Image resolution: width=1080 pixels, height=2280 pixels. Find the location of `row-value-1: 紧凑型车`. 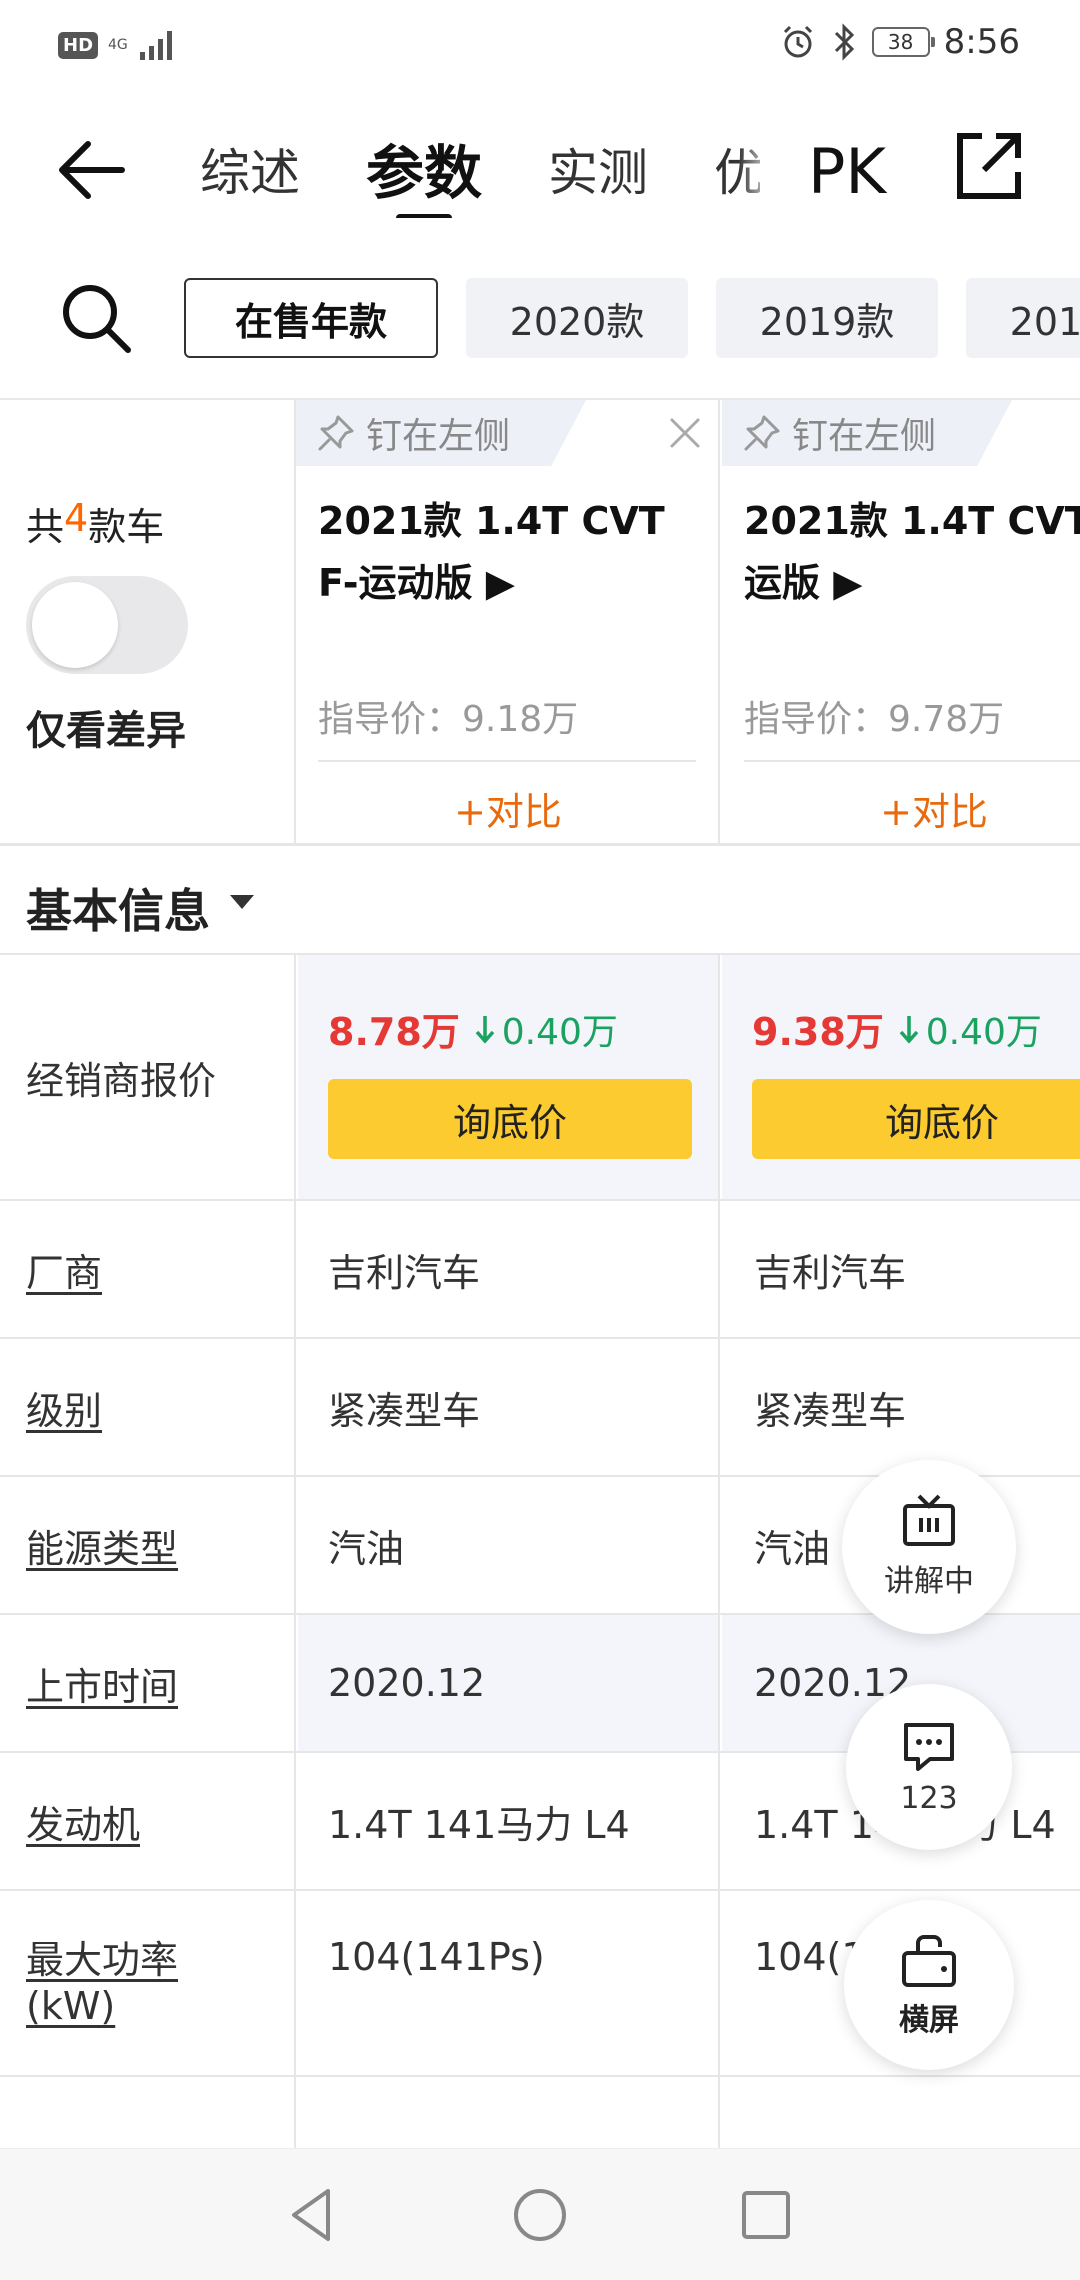

row-value-1: 紧凑型车 is located at coordinates (509, 1407).